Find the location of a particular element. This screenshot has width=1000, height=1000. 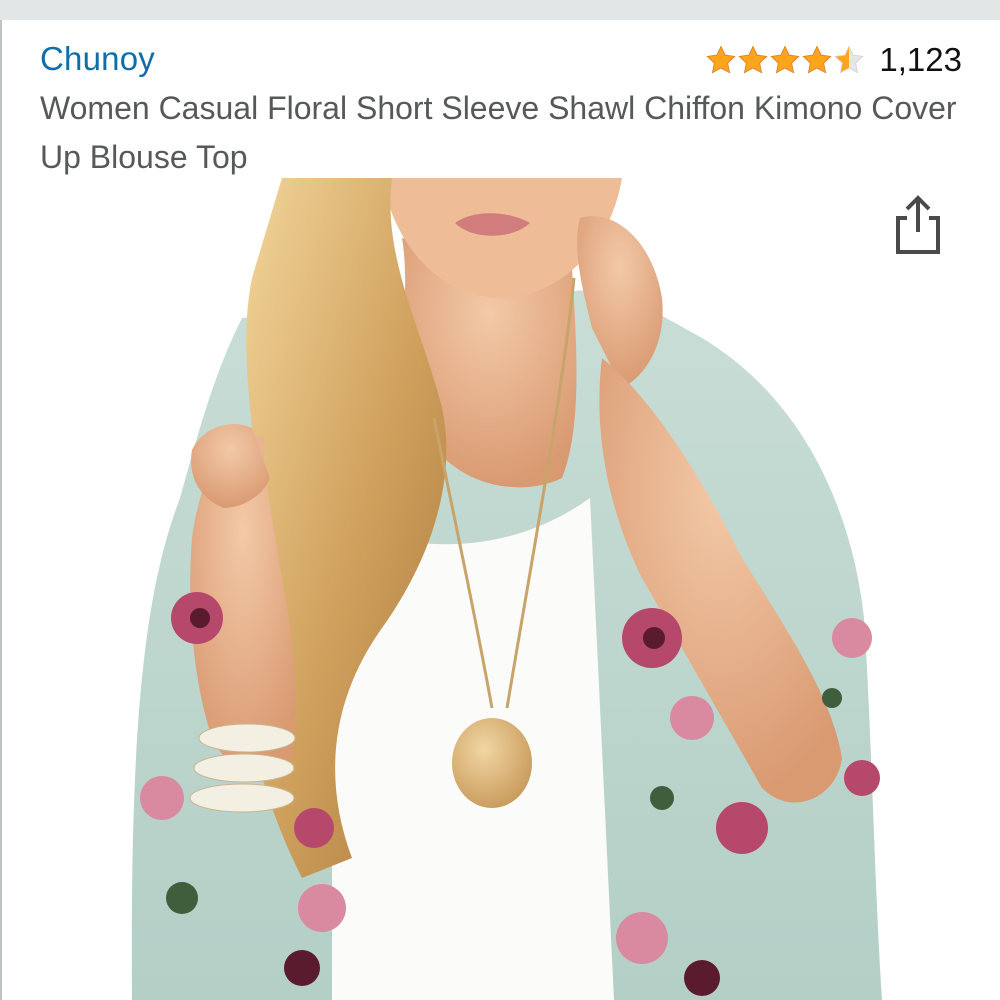

star-half-icon is located at coordinates (849, 60).